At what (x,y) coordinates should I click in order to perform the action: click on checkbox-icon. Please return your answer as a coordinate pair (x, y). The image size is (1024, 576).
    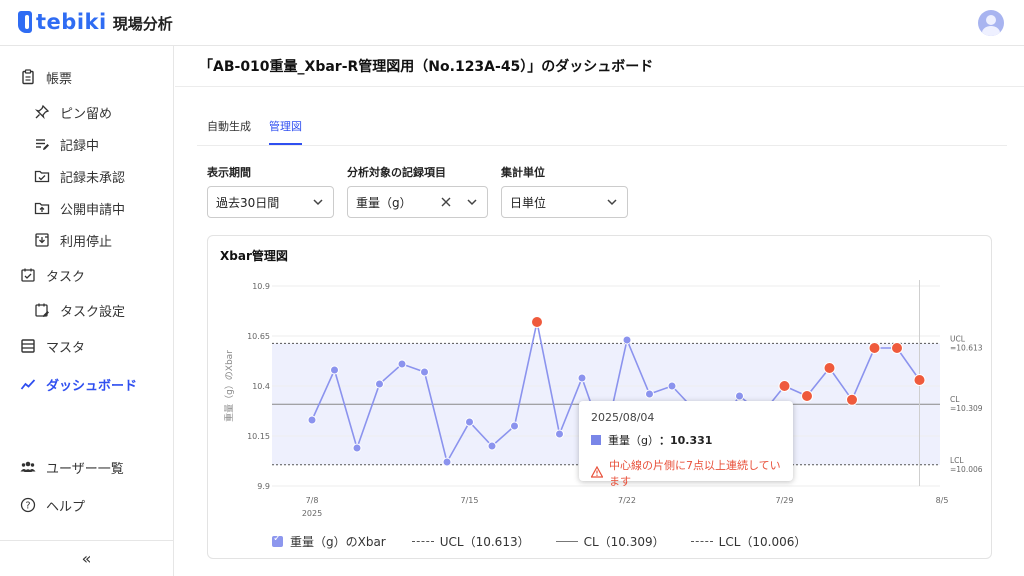
    Looking at the image, I should click on (277, 540).